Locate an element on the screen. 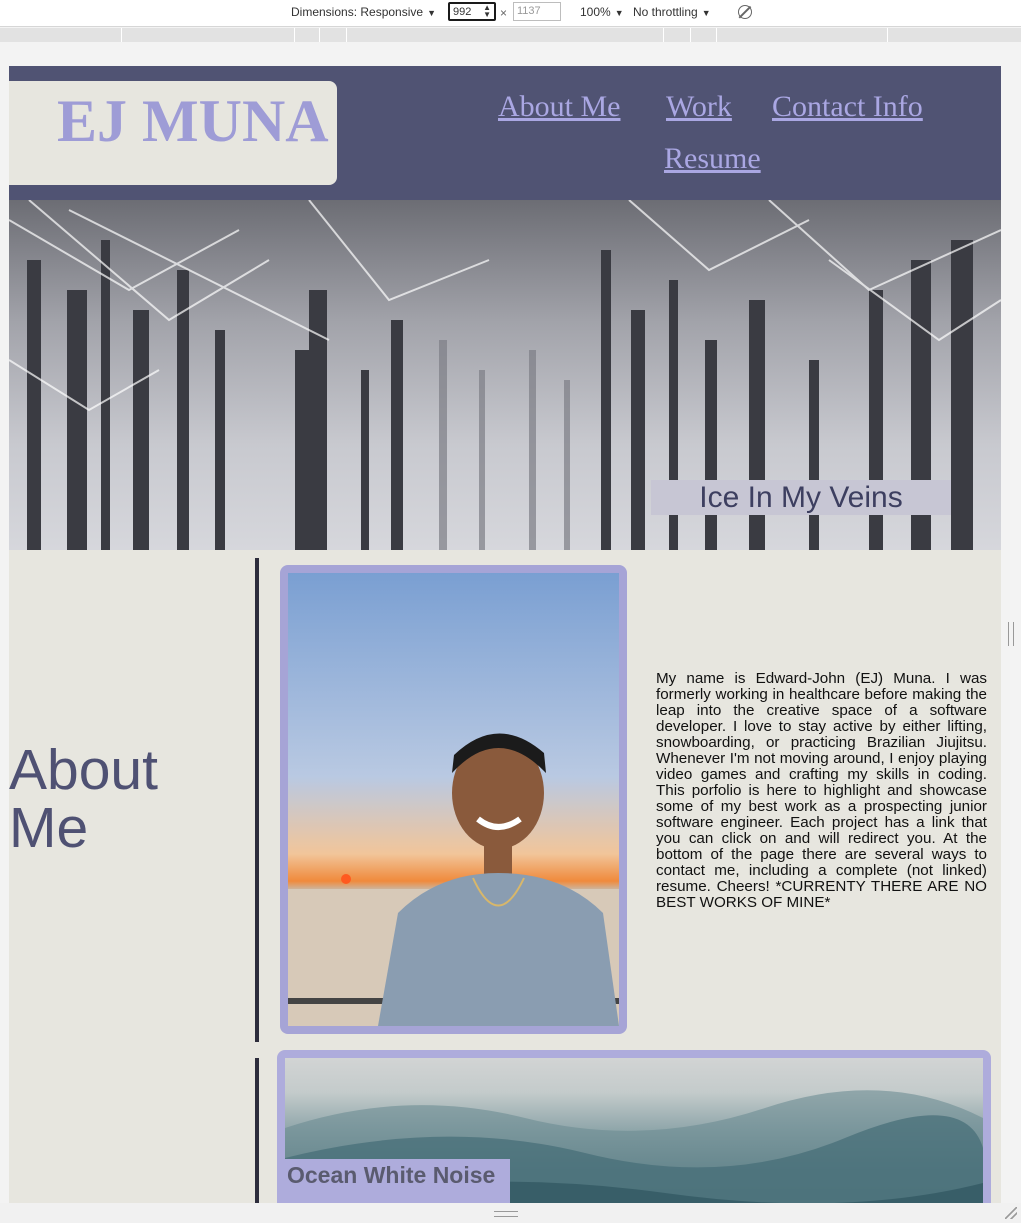  width-input: 992 ▲ ▼ is located at coordinates (472, 11).